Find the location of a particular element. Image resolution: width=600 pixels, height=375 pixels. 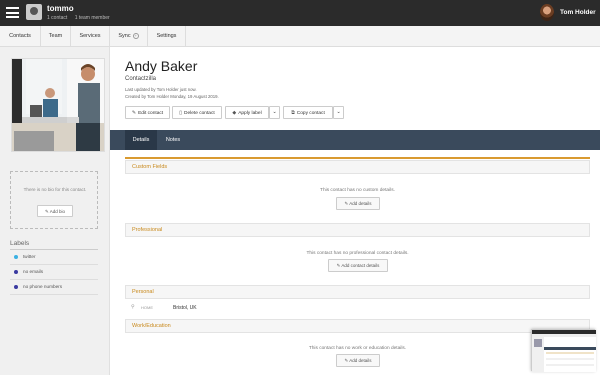

work-education-header: Work/Education is located at coordinates (357, 326).